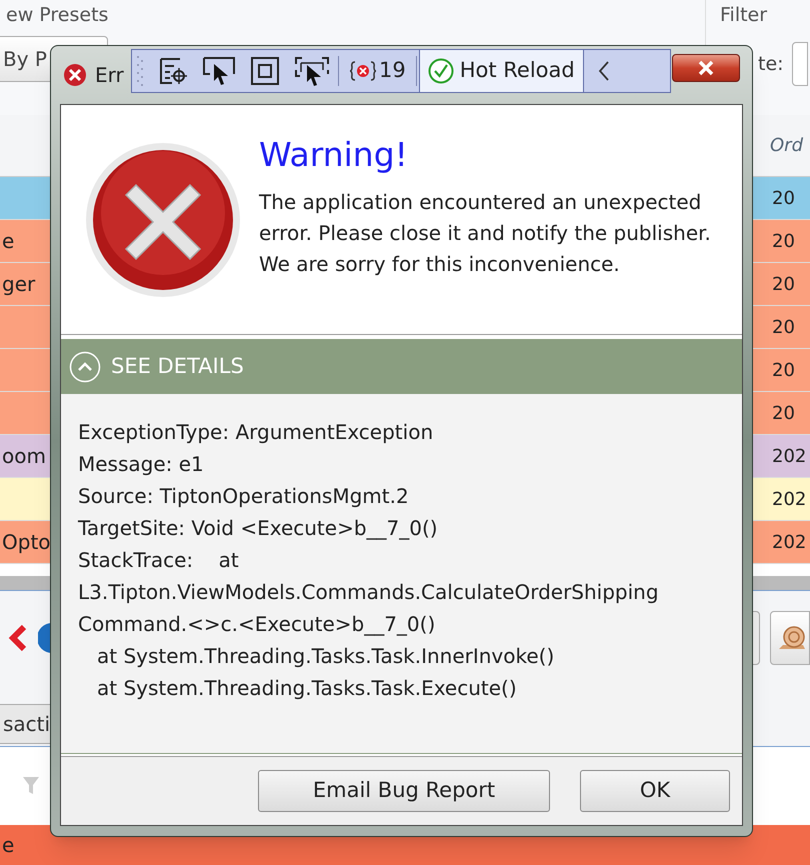  What do you see at coordinates (26, 542) in the screenshot?
I see `table-cell-text: Opto` at bounding box center [26, 542].